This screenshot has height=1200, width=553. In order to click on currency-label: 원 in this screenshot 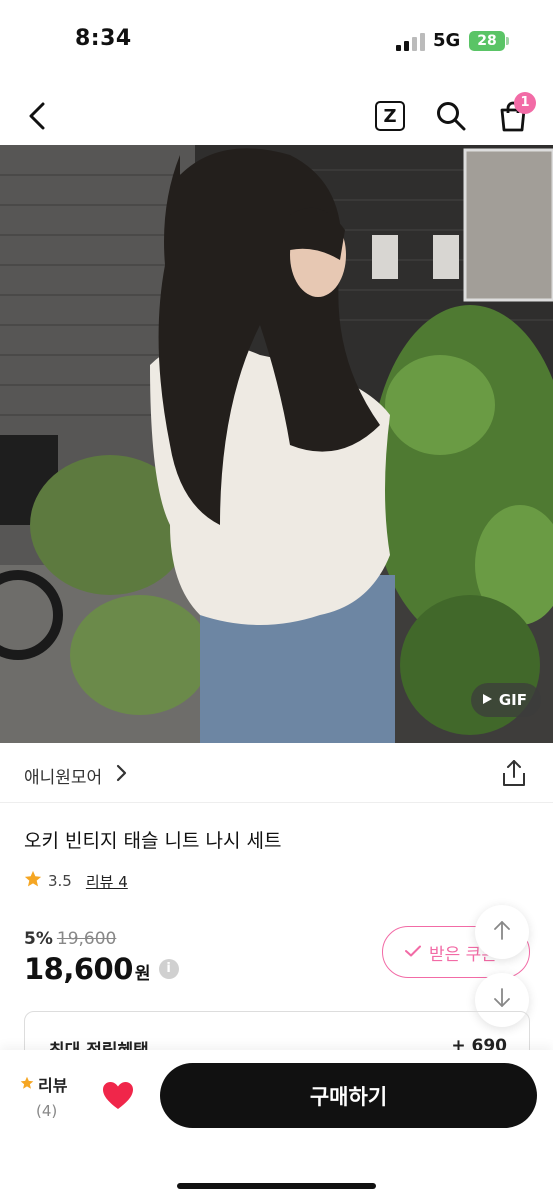, I will do `click(142, 974)`.